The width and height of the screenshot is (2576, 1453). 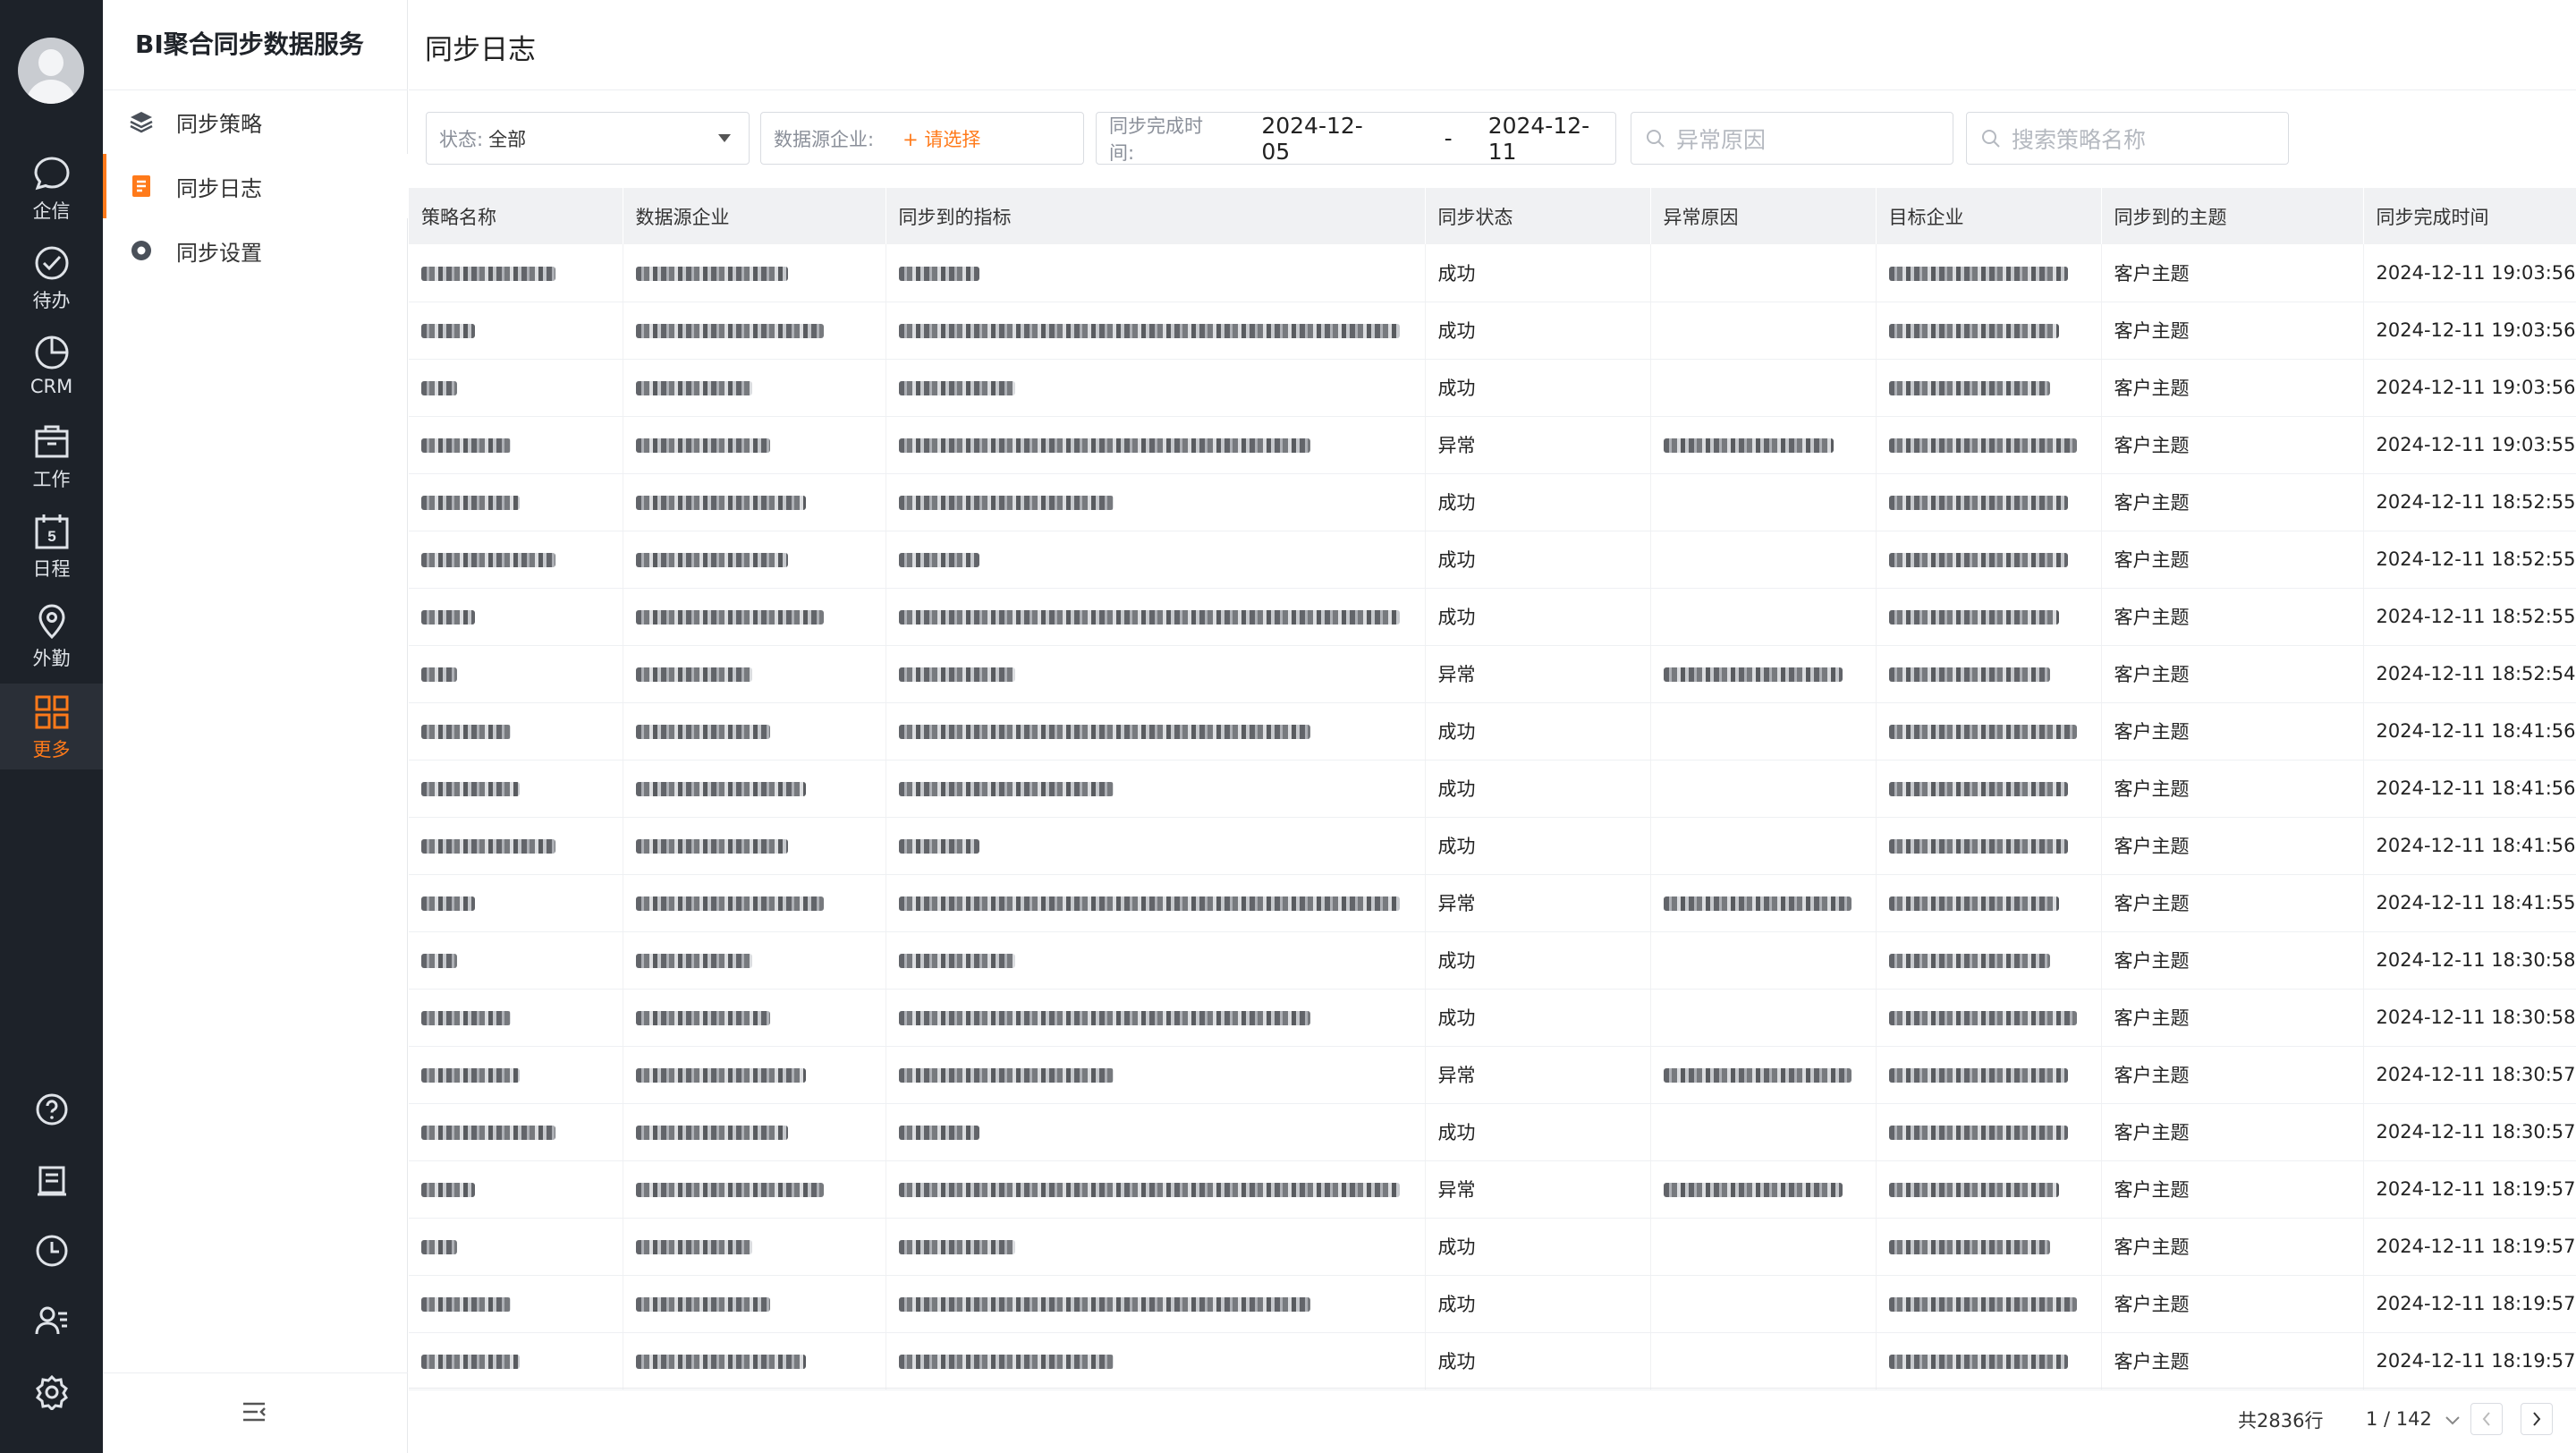 What do you see at coordinates (1156, 216) in the screenshot?
I see `col-header: 同步到的指标` at bounding box center [1156, 216].